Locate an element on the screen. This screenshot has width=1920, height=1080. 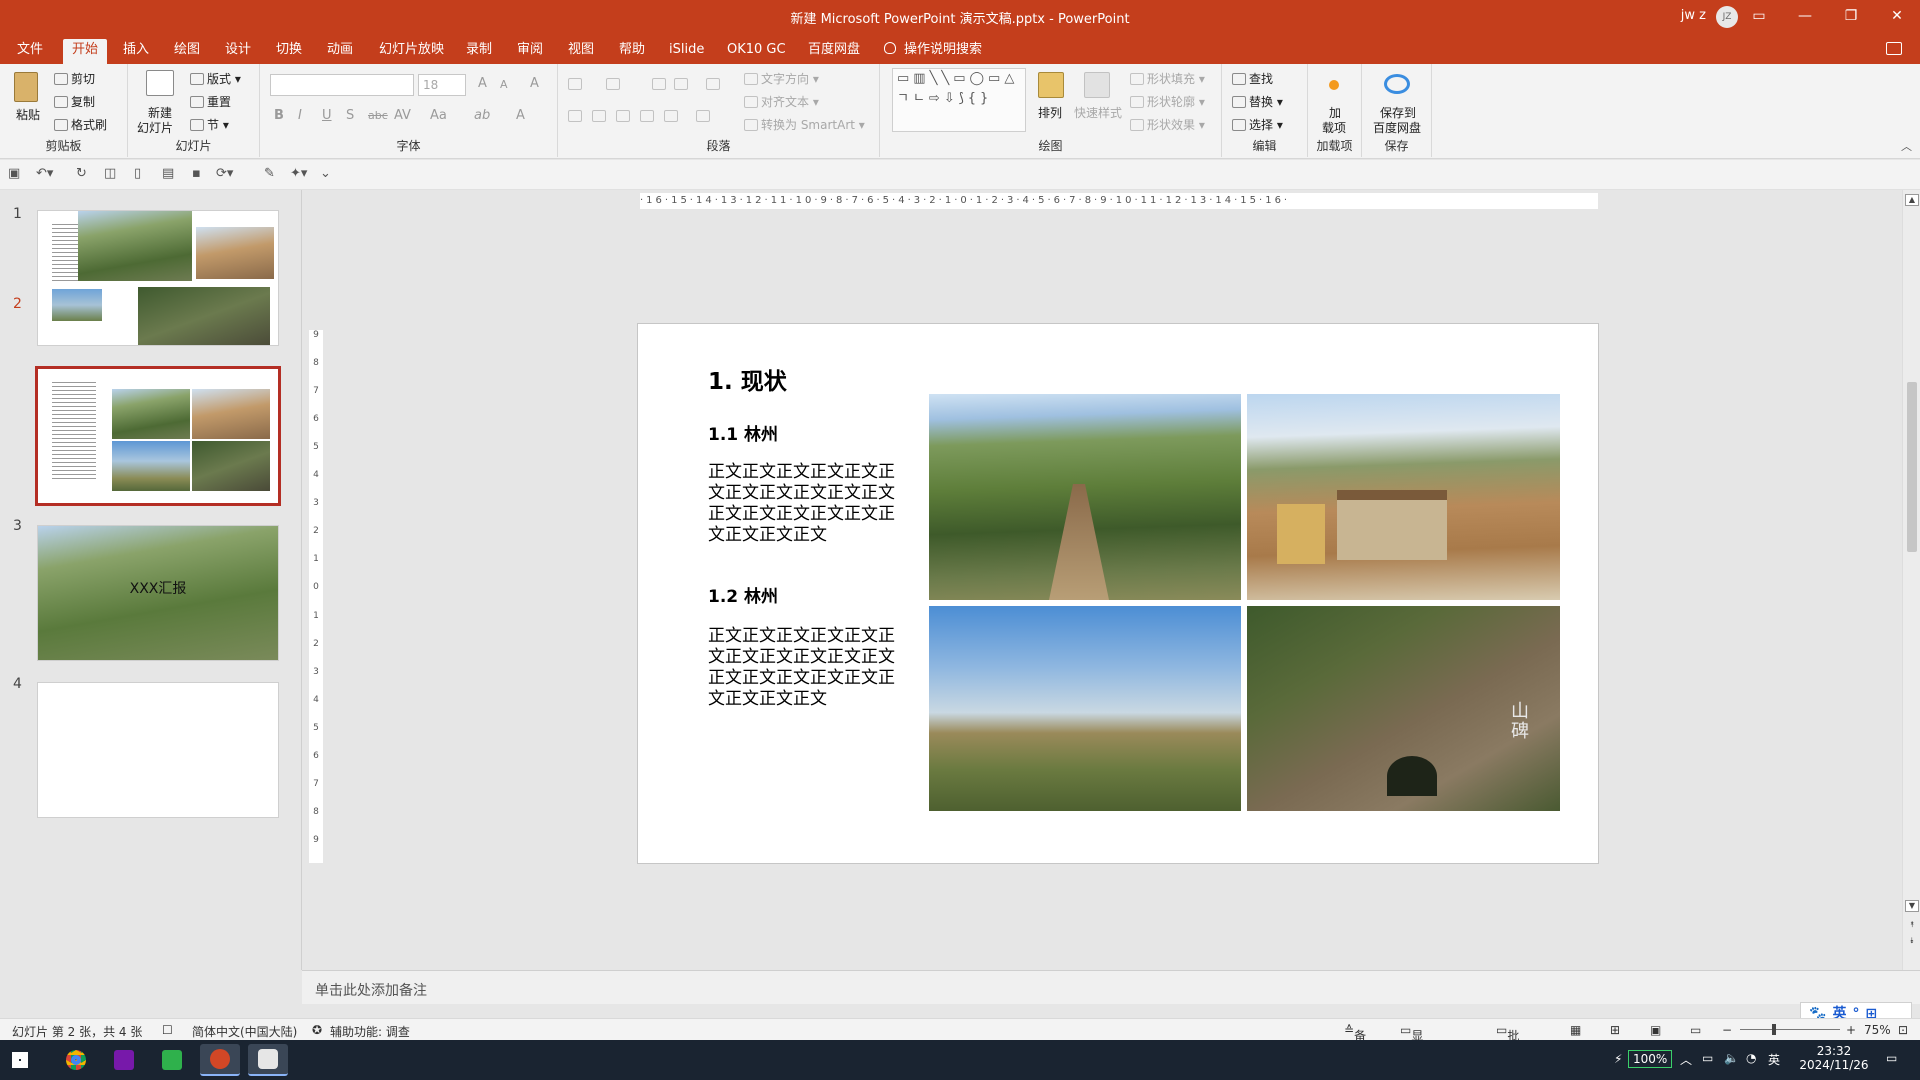
new-slide-icon is located at coordinates (160, 83).